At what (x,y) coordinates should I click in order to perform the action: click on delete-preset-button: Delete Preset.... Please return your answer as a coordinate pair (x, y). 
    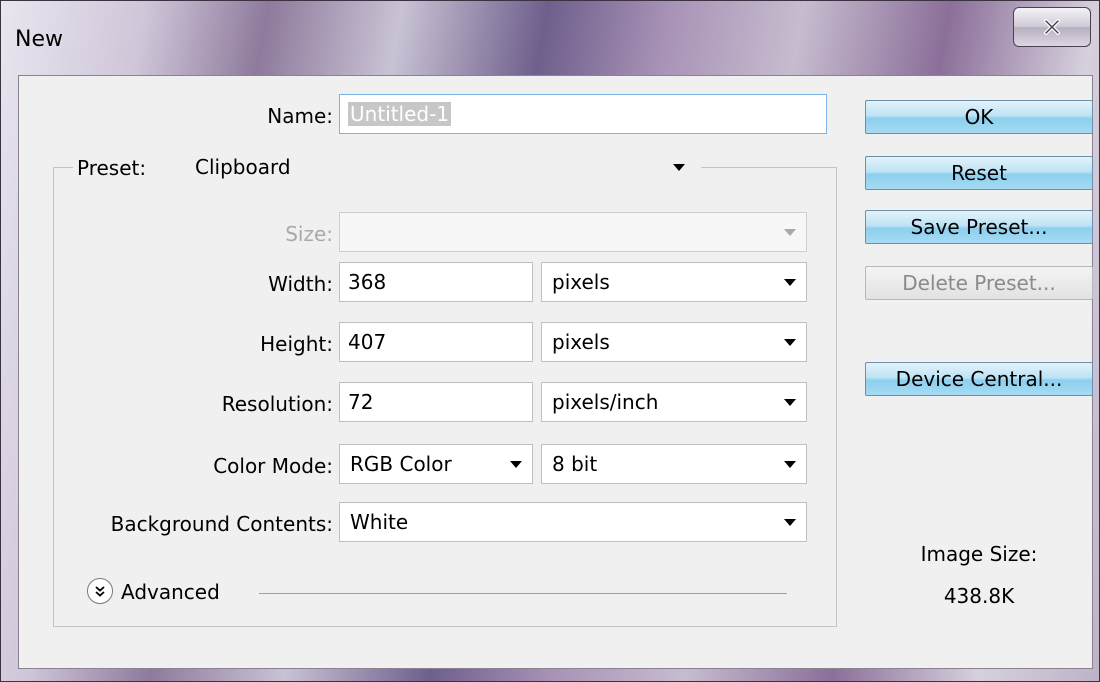
    Looking at the image, I should click on (979, 283).